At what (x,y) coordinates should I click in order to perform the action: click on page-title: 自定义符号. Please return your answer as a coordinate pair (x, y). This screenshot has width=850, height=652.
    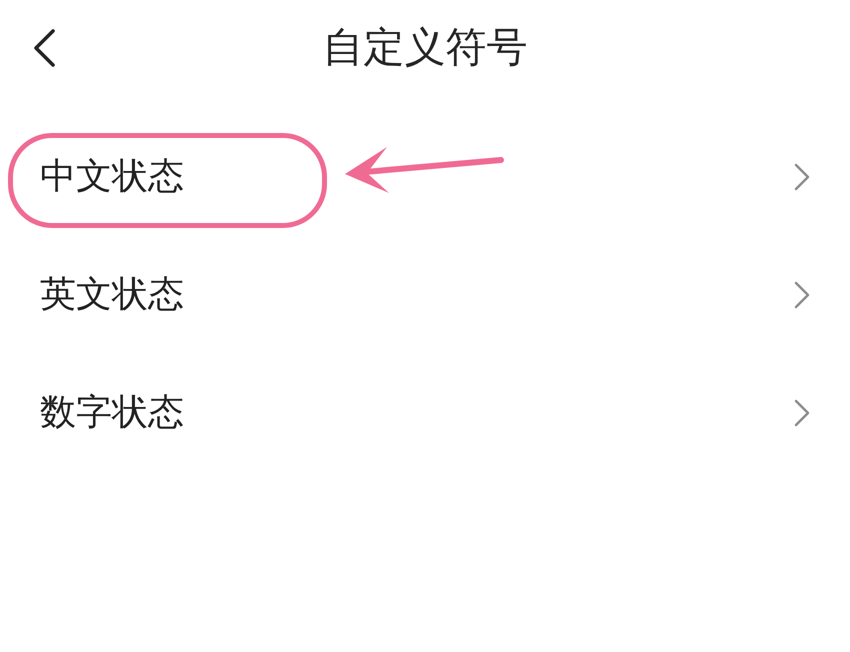
    Looking at the image, I should click on (425, 48).